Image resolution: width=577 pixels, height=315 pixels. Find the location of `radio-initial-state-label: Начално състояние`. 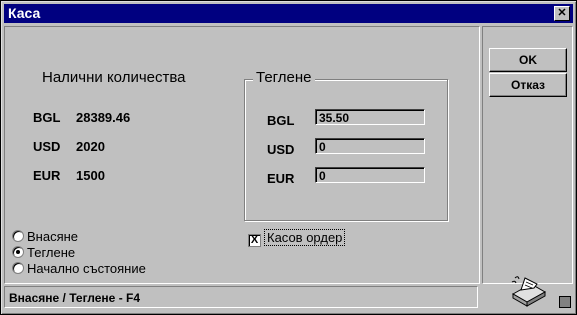

radio-initial-state-label: Начално състояние is located at coordinates (86, 268).